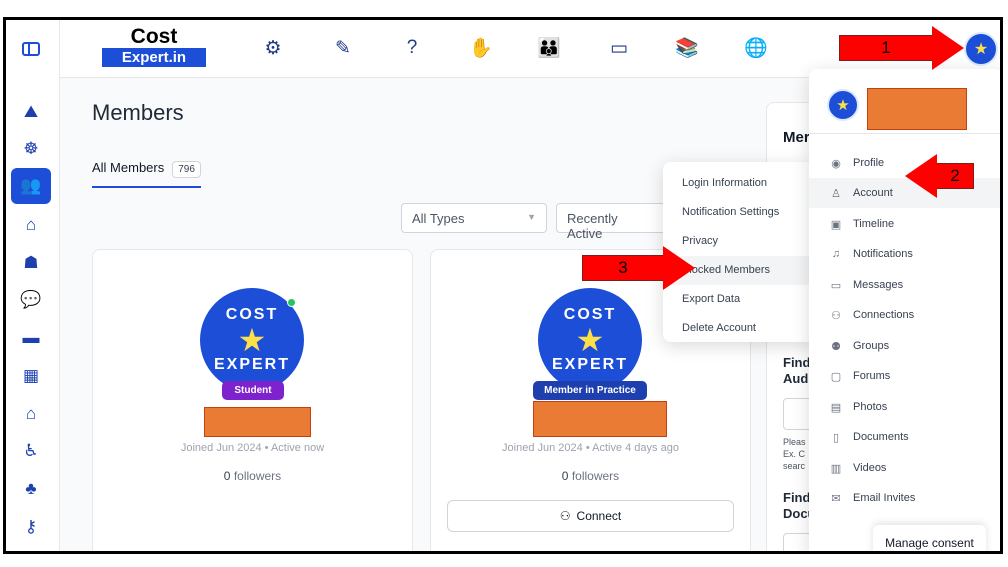 The image size is (1008, 567). I want to click on menu-item-label: Profile, so click(869, 163).